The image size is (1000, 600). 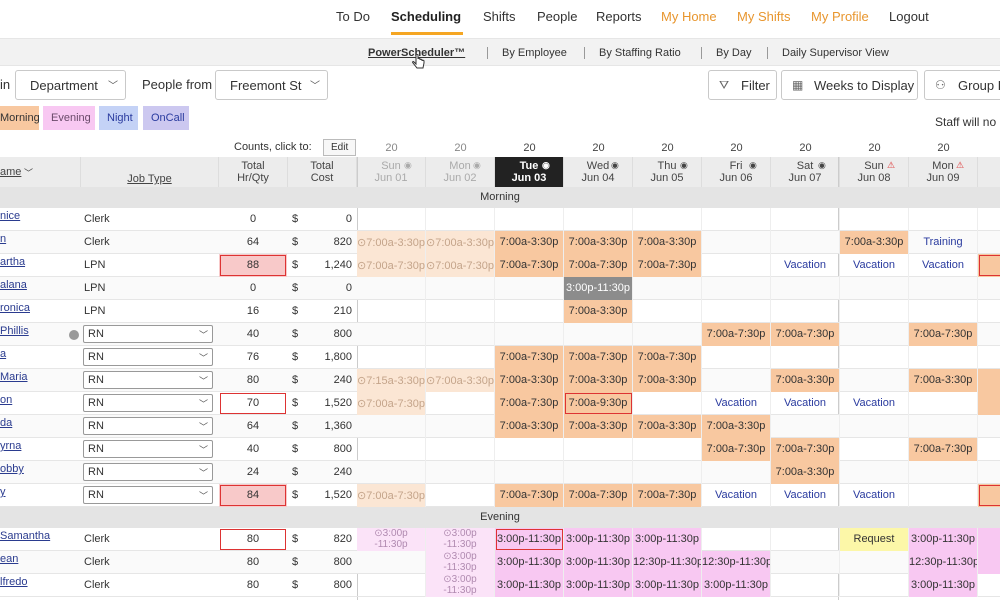 I want to click on total-hours: 80, so click(x=253, y=585).